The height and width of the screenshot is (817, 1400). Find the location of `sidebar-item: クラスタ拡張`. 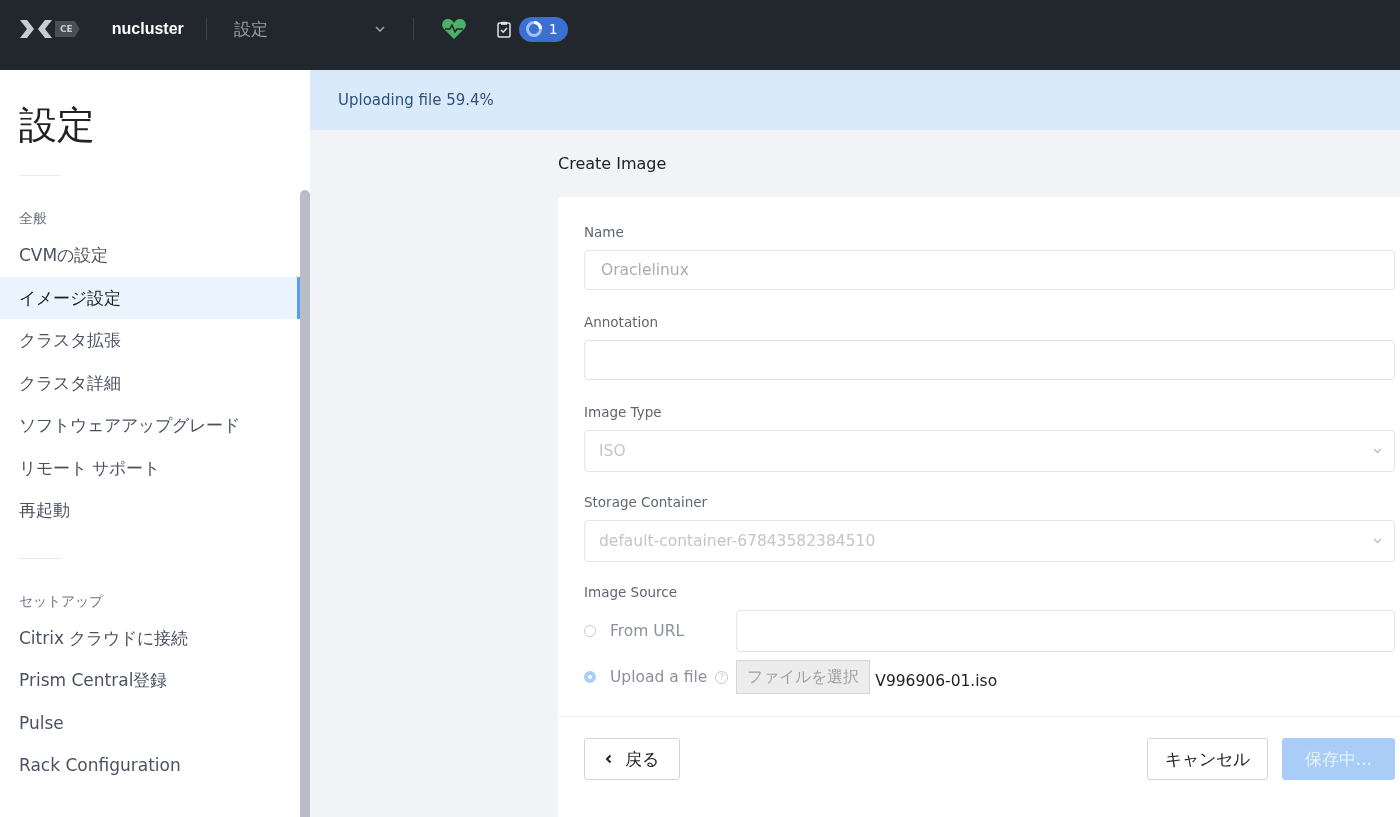

sidebar-item: クラスタ拡張 is located at coordinates (150, 340).